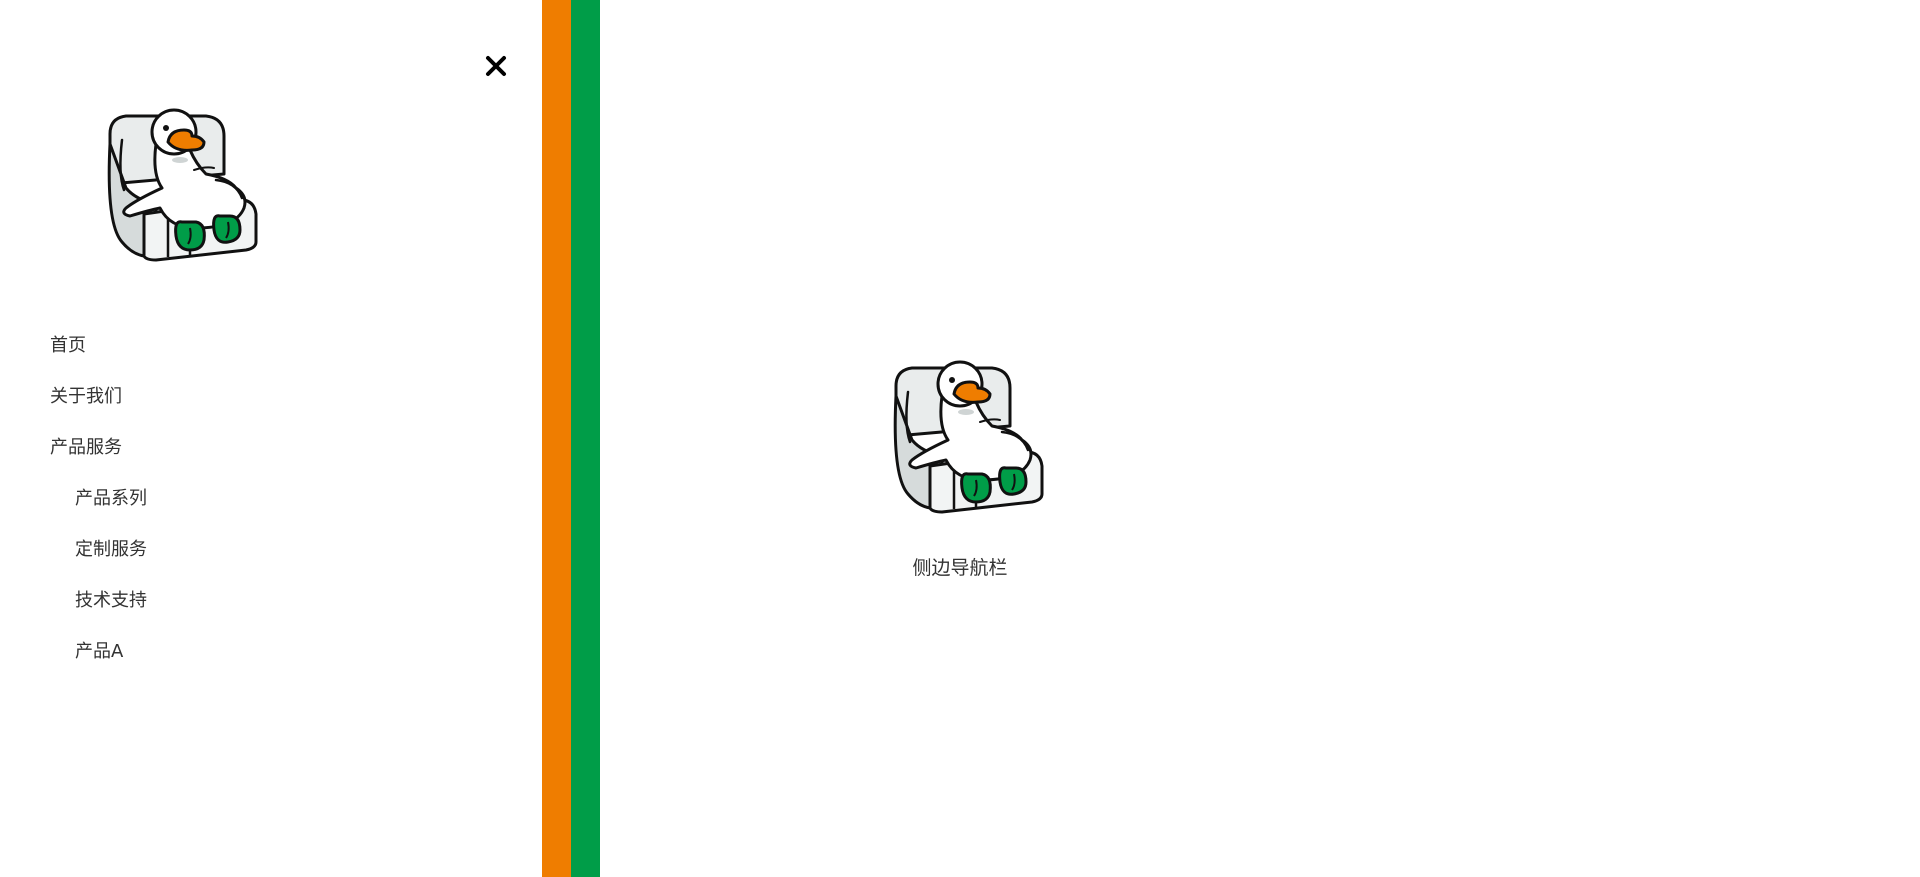  I want to click on sidebar-menu: 首页 关于我们 产品服务 产品系列 定制服务 技术支持 产品A, so click(271, 502).